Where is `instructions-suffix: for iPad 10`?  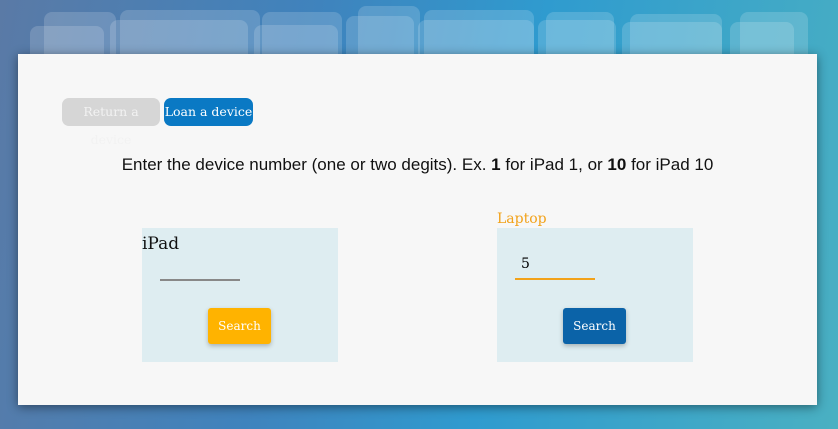 instructions-suffix: for iPad 10 is located at coordinates (670, 164).